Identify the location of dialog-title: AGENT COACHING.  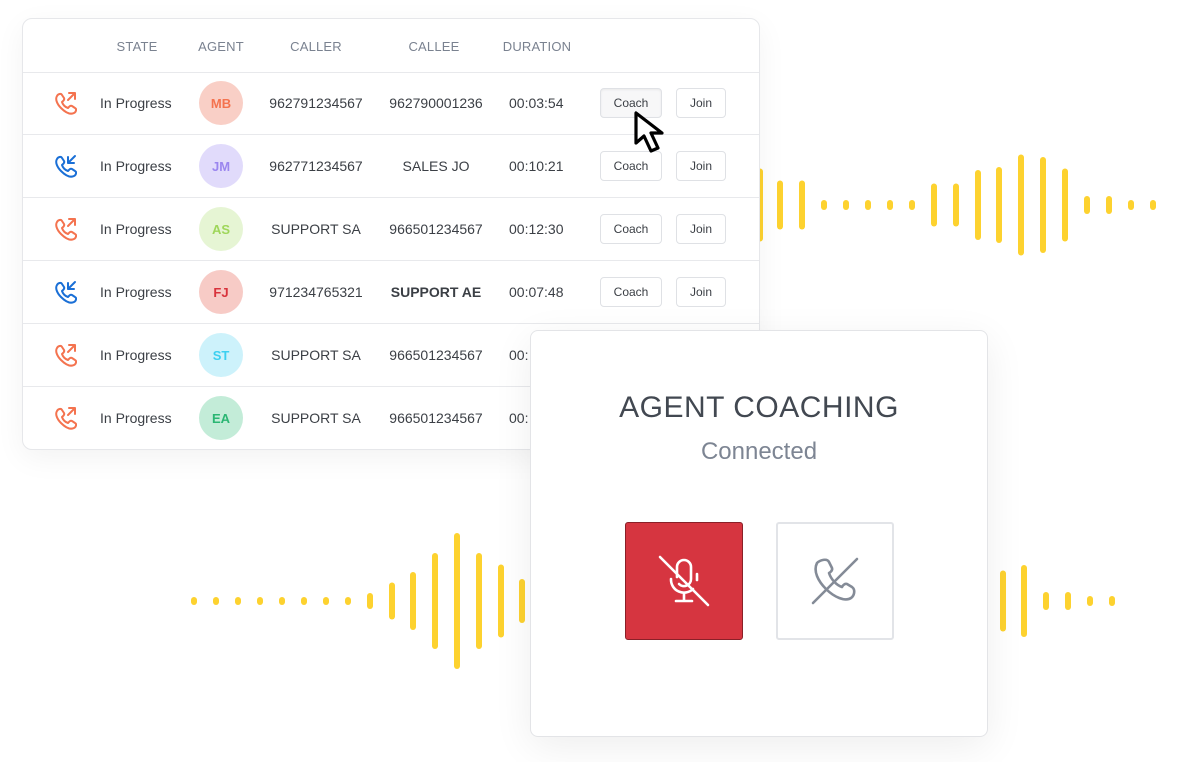
(759, 407).